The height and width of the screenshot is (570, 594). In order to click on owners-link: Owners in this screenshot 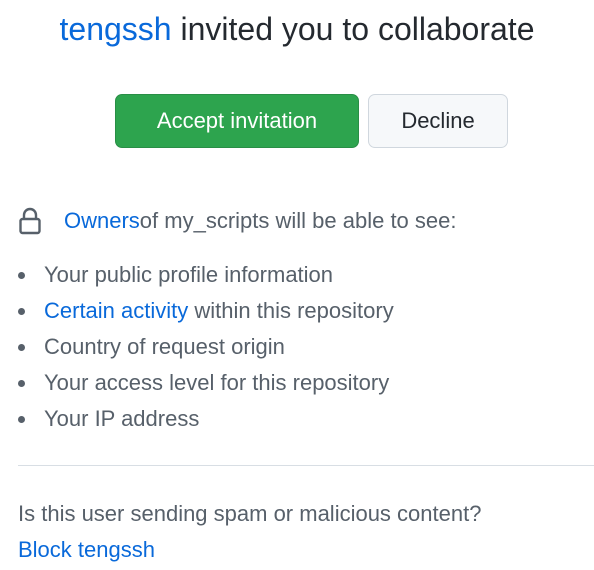, I will do `click(102, 221)`.